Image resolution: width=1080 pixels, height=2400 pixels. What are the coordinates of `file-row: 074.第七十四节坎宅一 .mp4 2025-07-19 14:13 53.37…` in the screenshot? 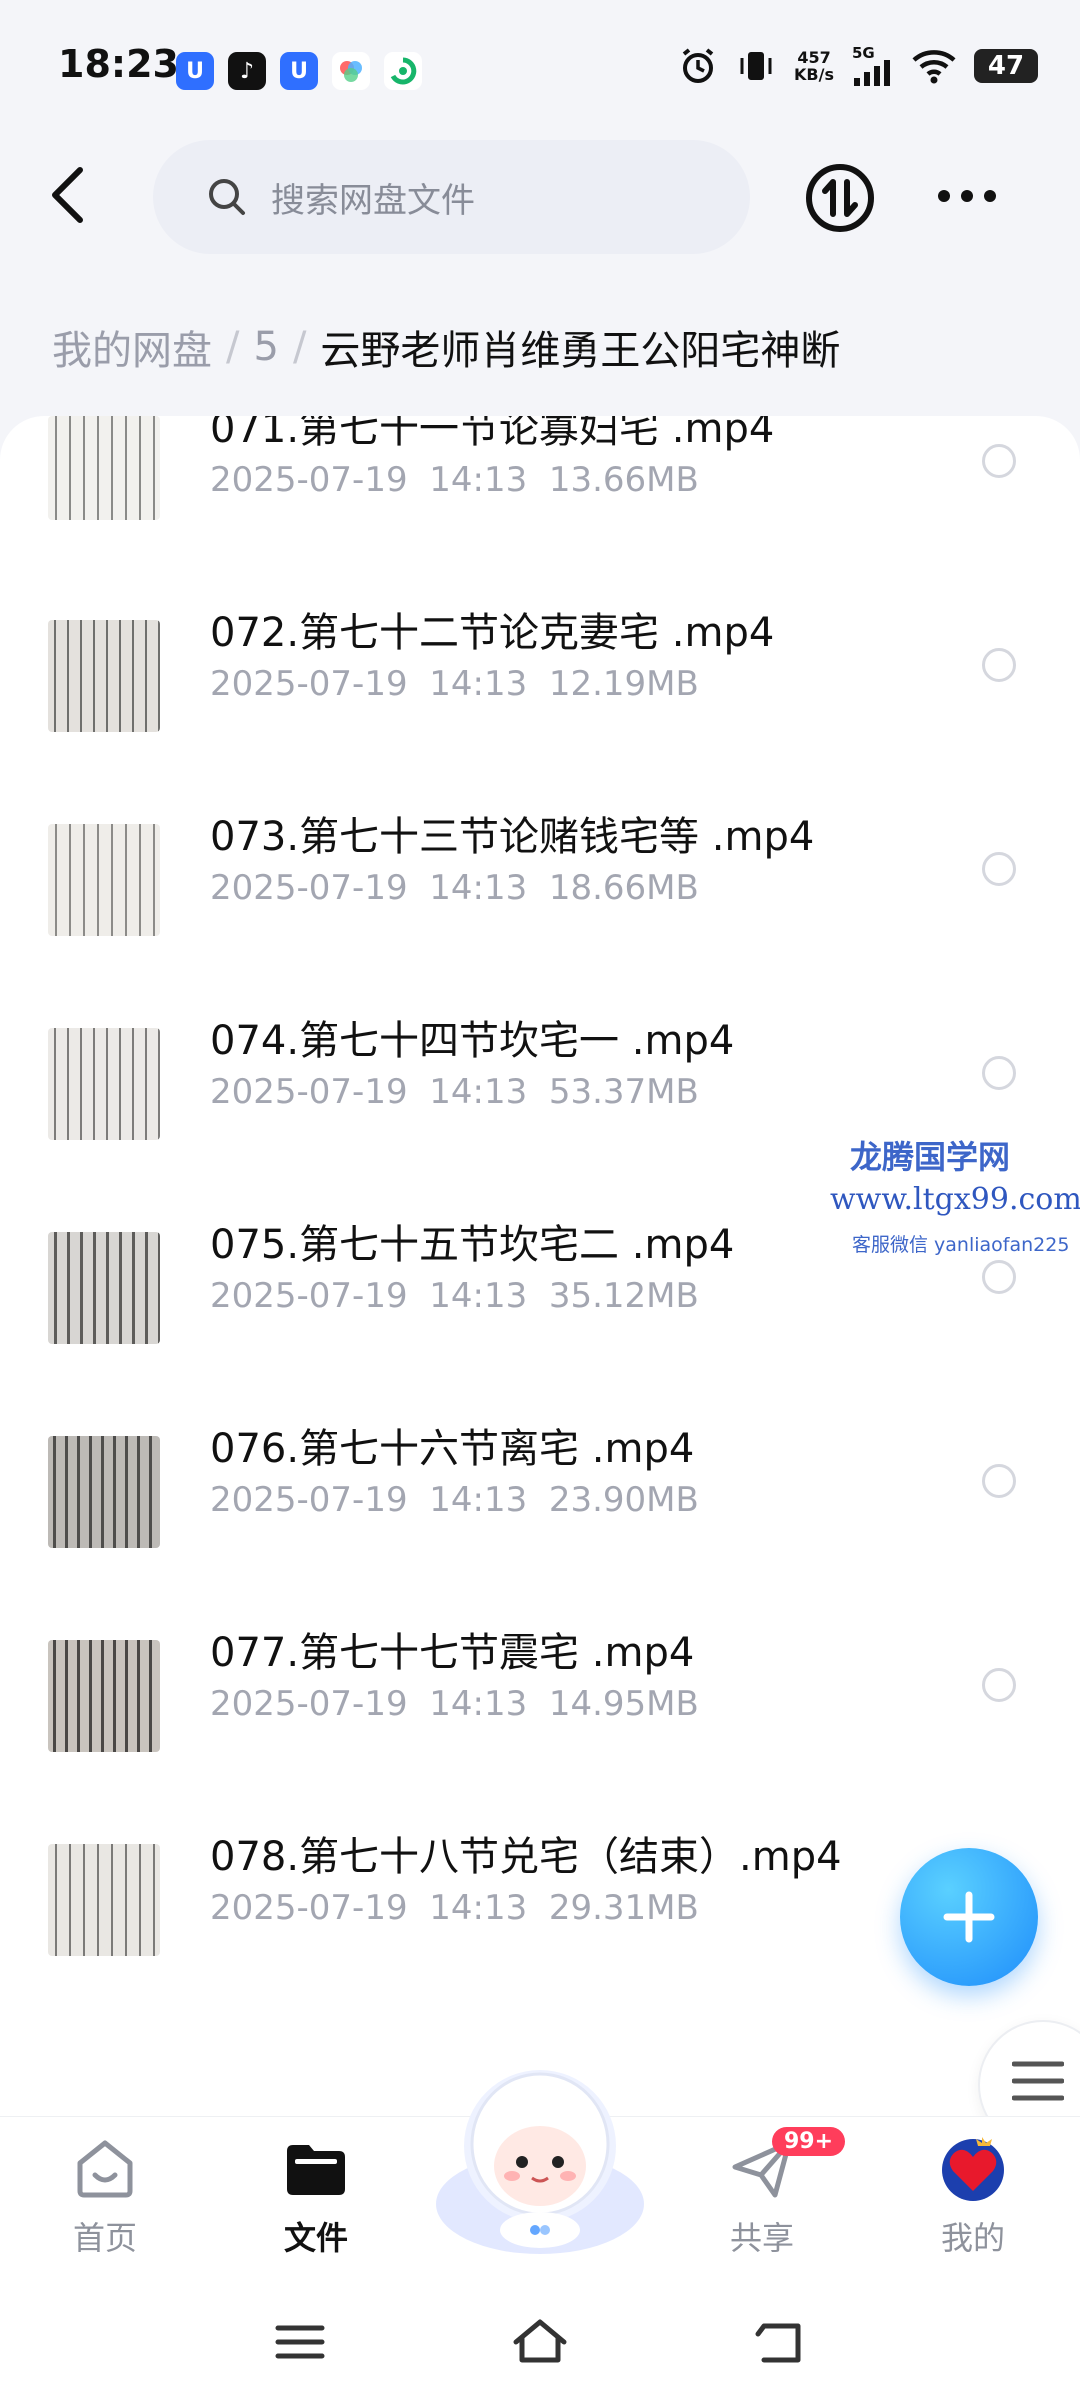 It's located at (540, 1027).